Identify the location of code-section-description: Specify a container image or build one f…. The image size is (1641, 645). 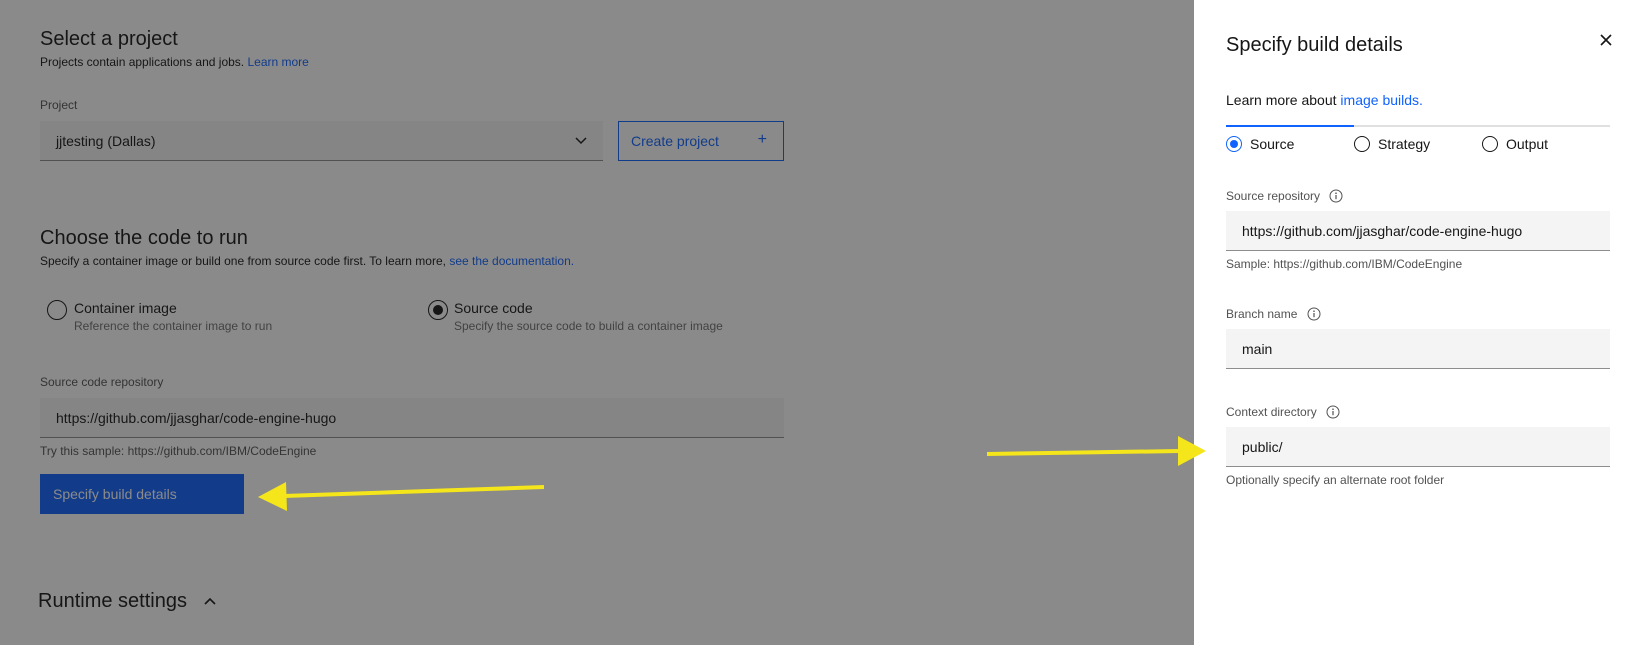
(307, 261).